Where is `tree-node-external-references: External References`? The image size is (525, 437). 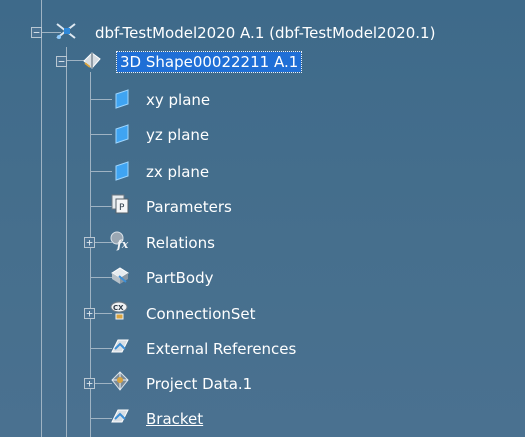 tree-node-external-references: External References is located at coordinates (160, 349).